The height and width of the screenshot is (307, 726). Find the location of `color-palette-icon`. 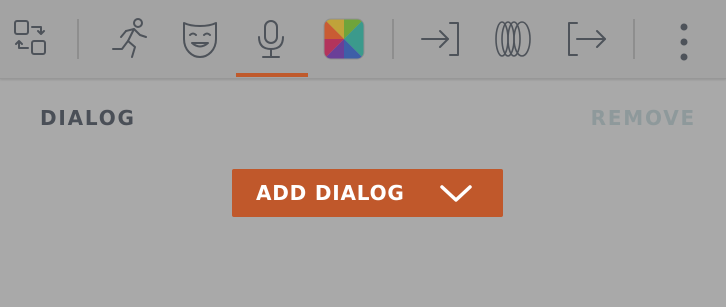

color-palette-icon is located at coordinates (344, 39).